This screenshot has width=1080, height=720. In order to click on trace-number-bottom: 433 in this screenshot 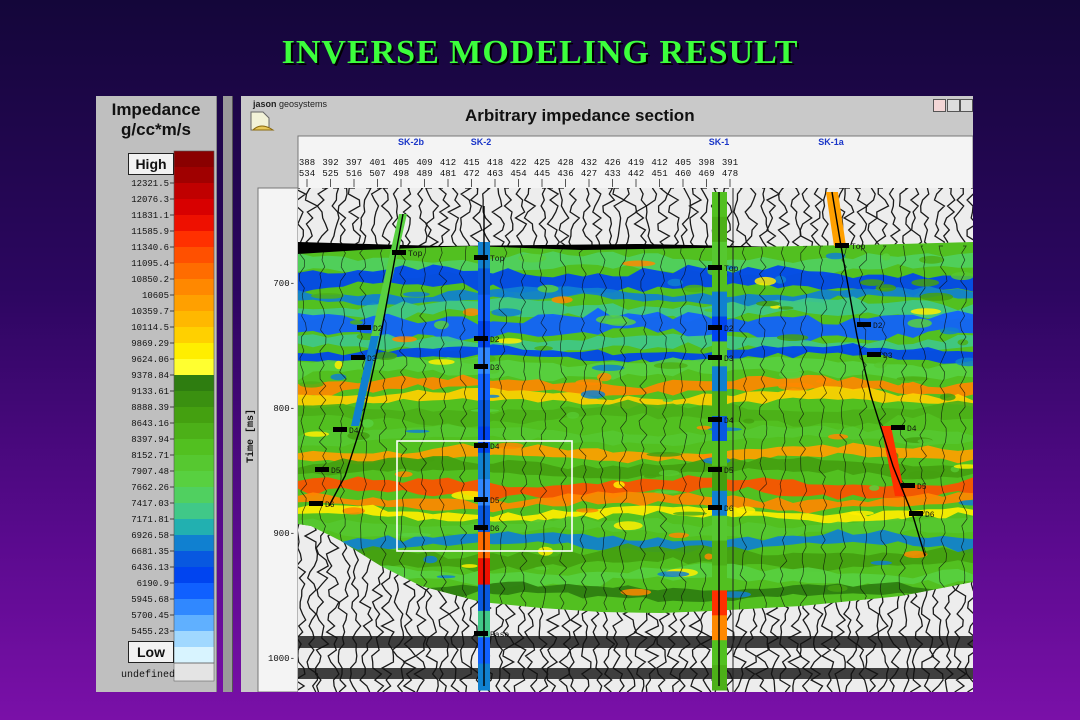, I will do `click(612, 174)`.